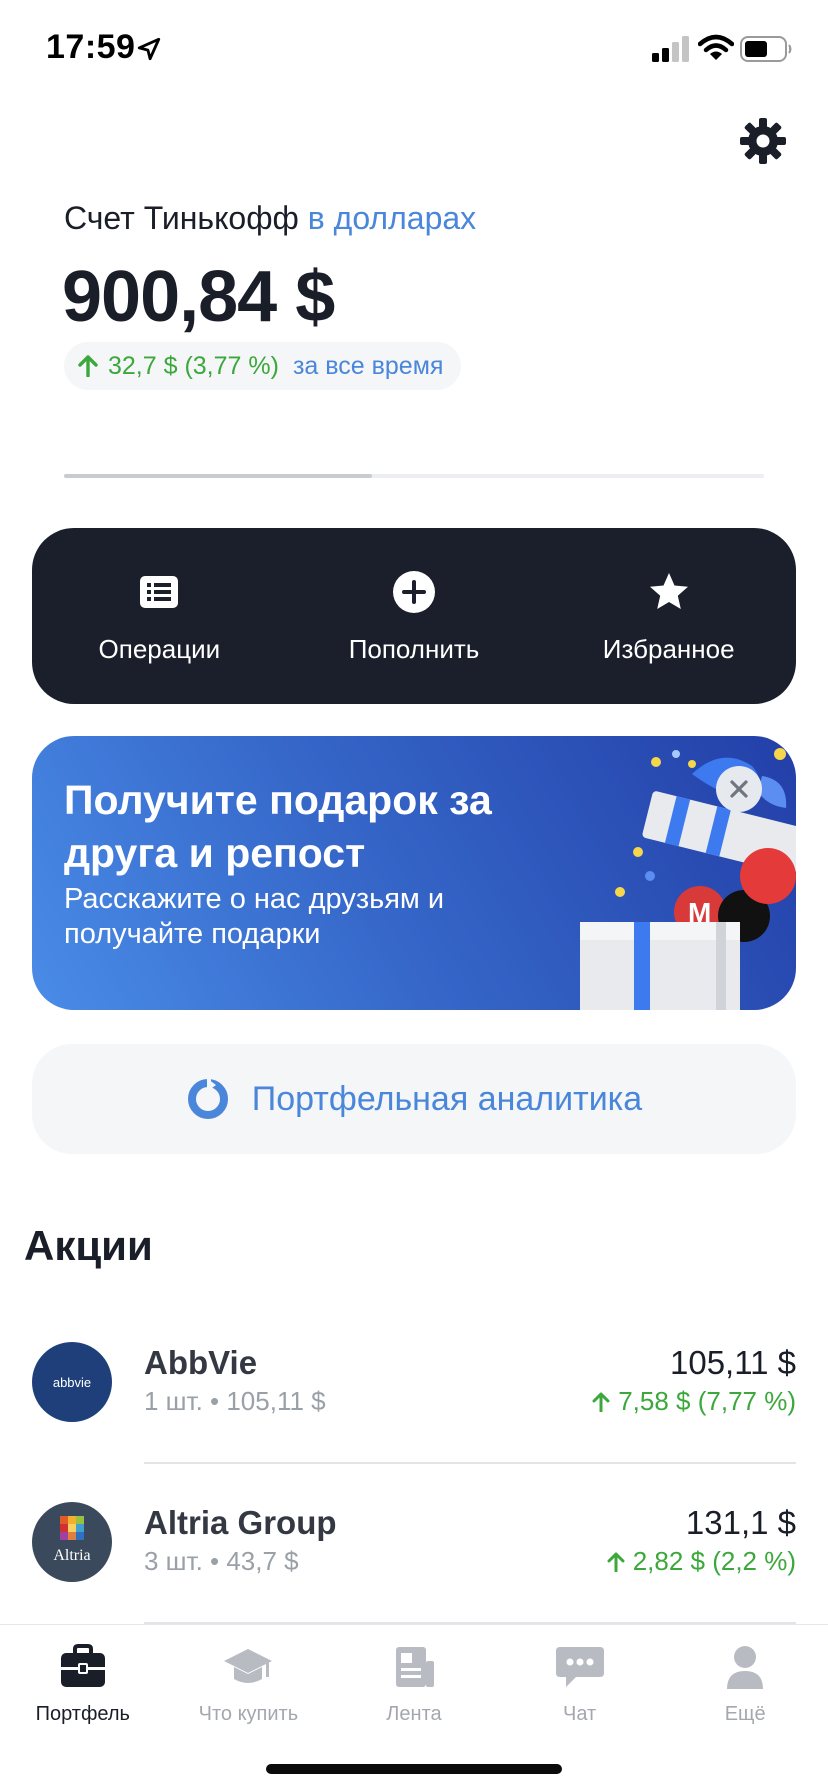 This screenshot has height=1792, width=828. Describe the element at coordinates (668, 616) in the screenshot. I see `favorites-button: Избранное` at that location.